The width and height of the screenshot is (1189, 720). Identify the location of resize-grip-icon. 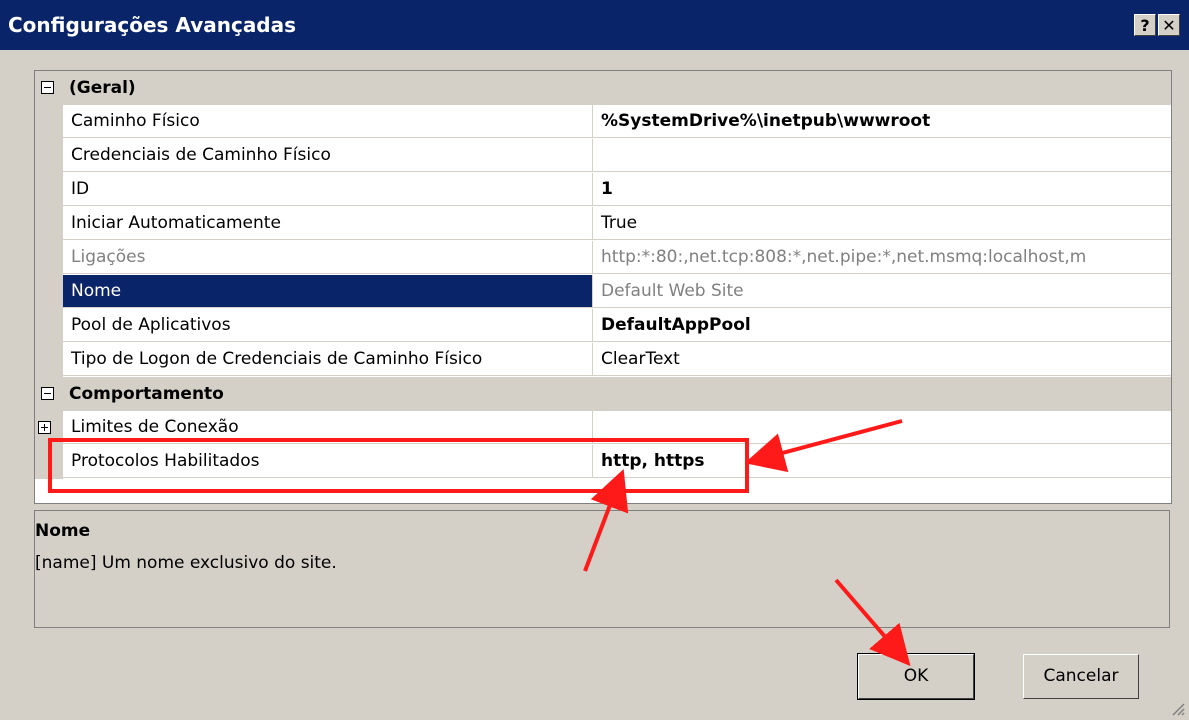
(1177, 708).